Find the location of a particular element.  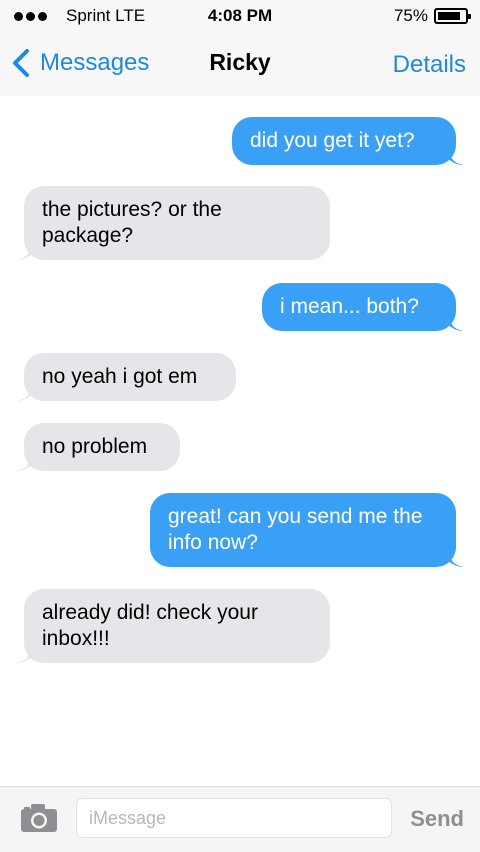

back-button: Messages is located at coordinates (80, 63).